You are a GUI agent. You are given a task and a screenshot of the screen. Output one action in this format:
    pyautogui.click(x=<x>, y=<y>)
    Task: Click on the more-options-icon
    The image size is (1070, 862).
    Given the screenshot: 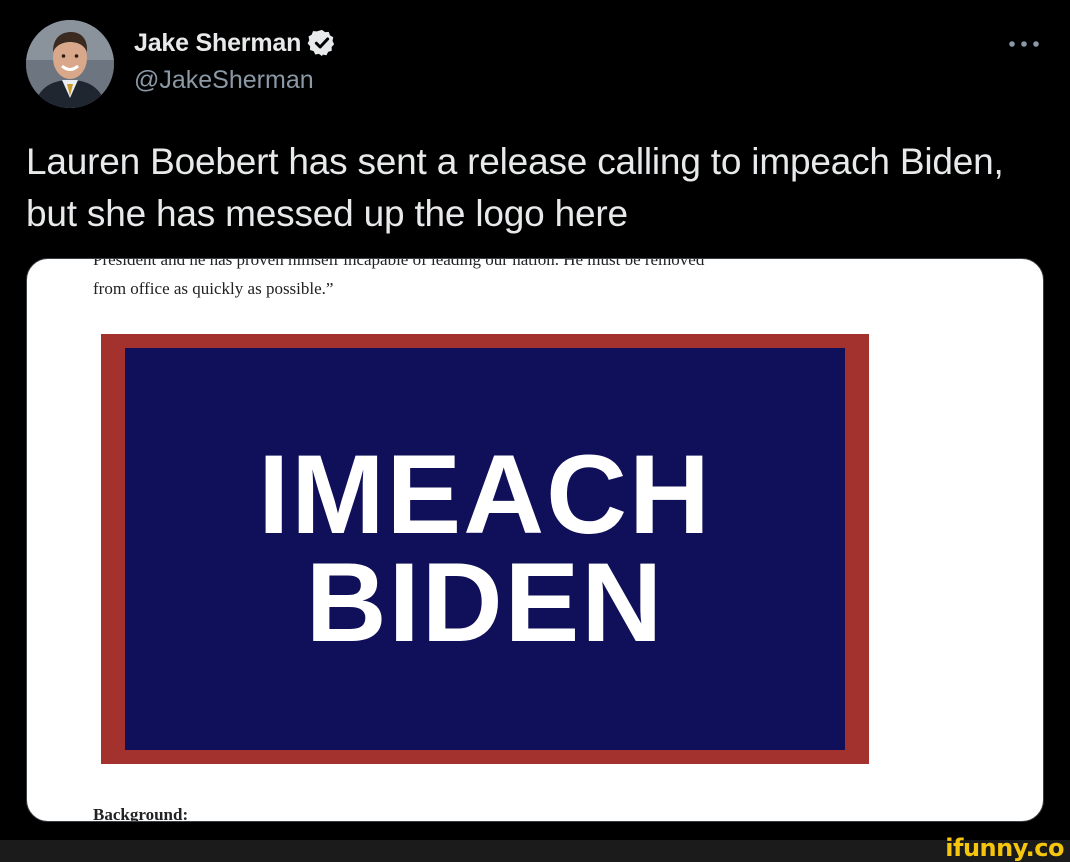 What is the action you would take?
    pyautogui.click(x=1024, y=44)
    